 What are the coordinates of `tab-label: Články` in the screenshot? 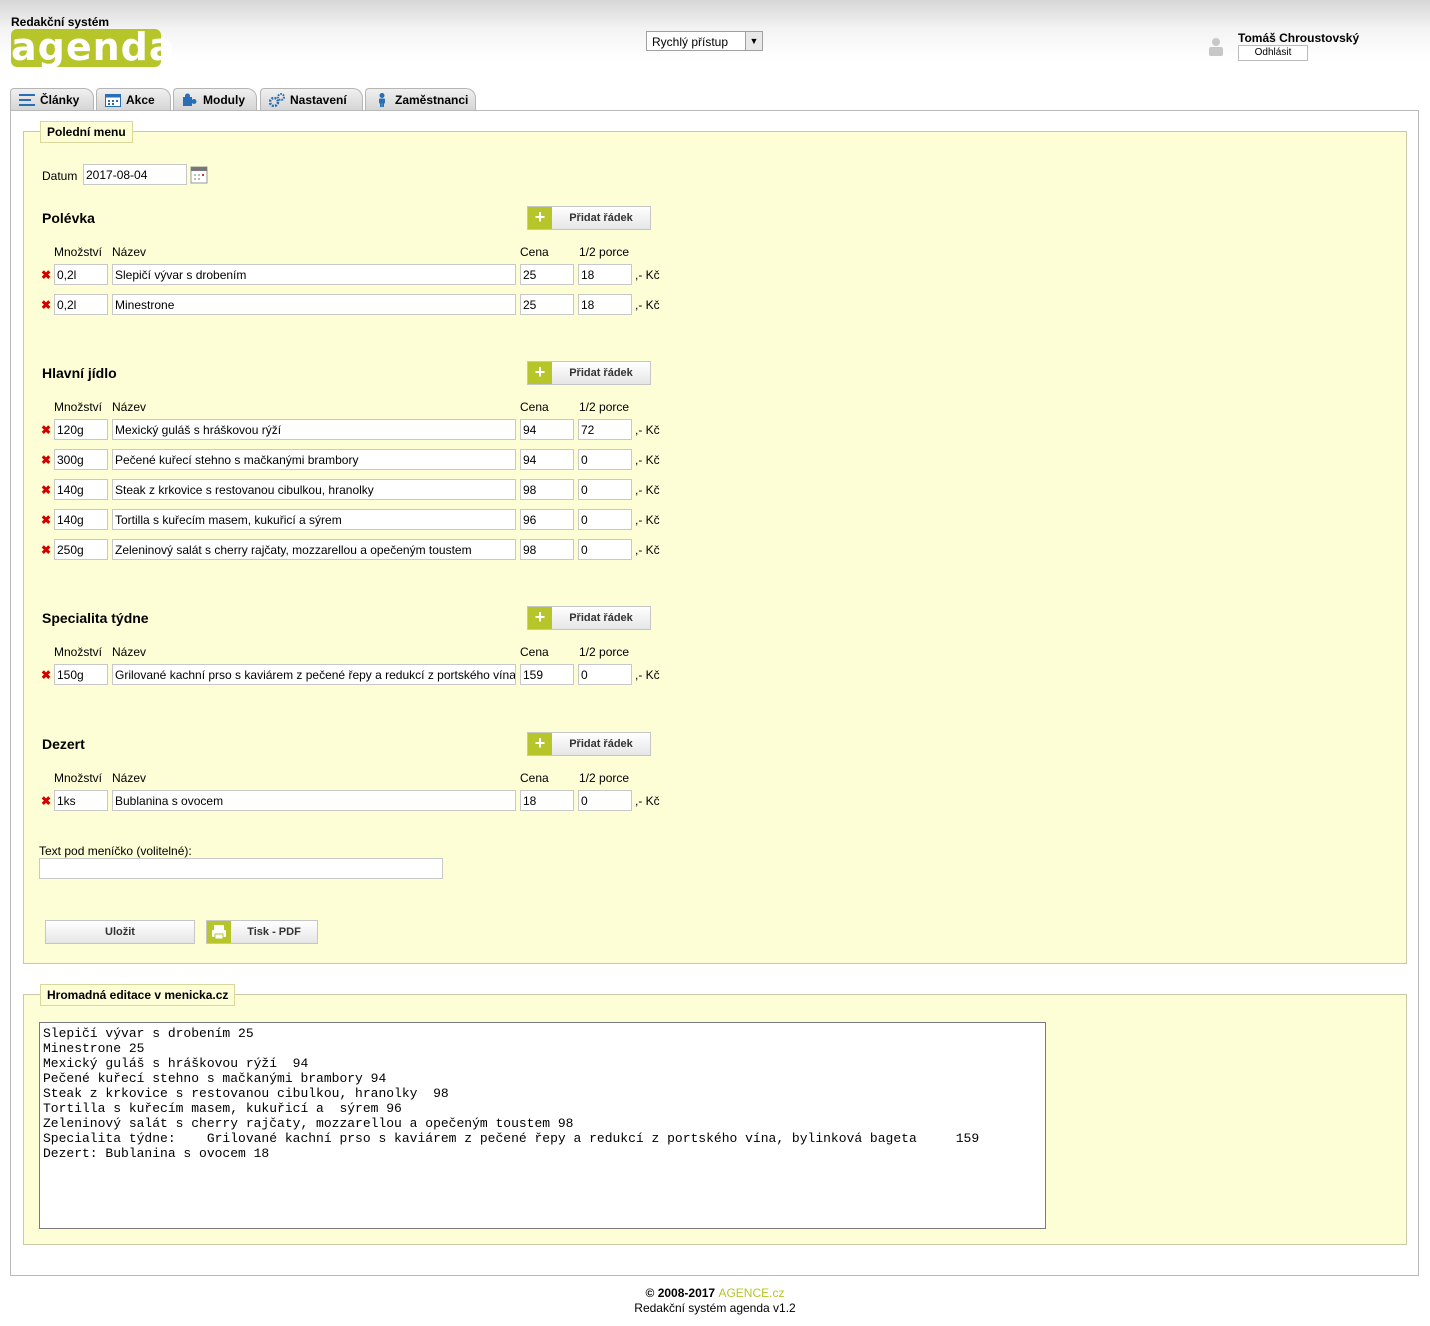 It's located at (60, 100).